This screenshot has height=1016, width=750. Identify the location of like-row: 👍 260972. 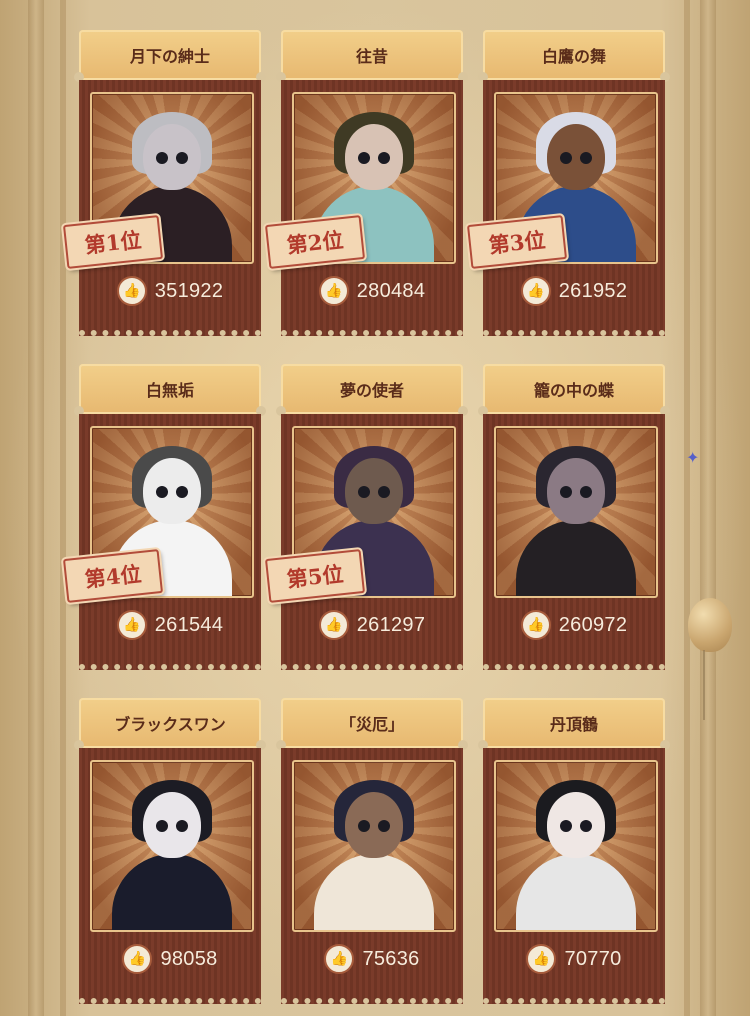
(574, 625).